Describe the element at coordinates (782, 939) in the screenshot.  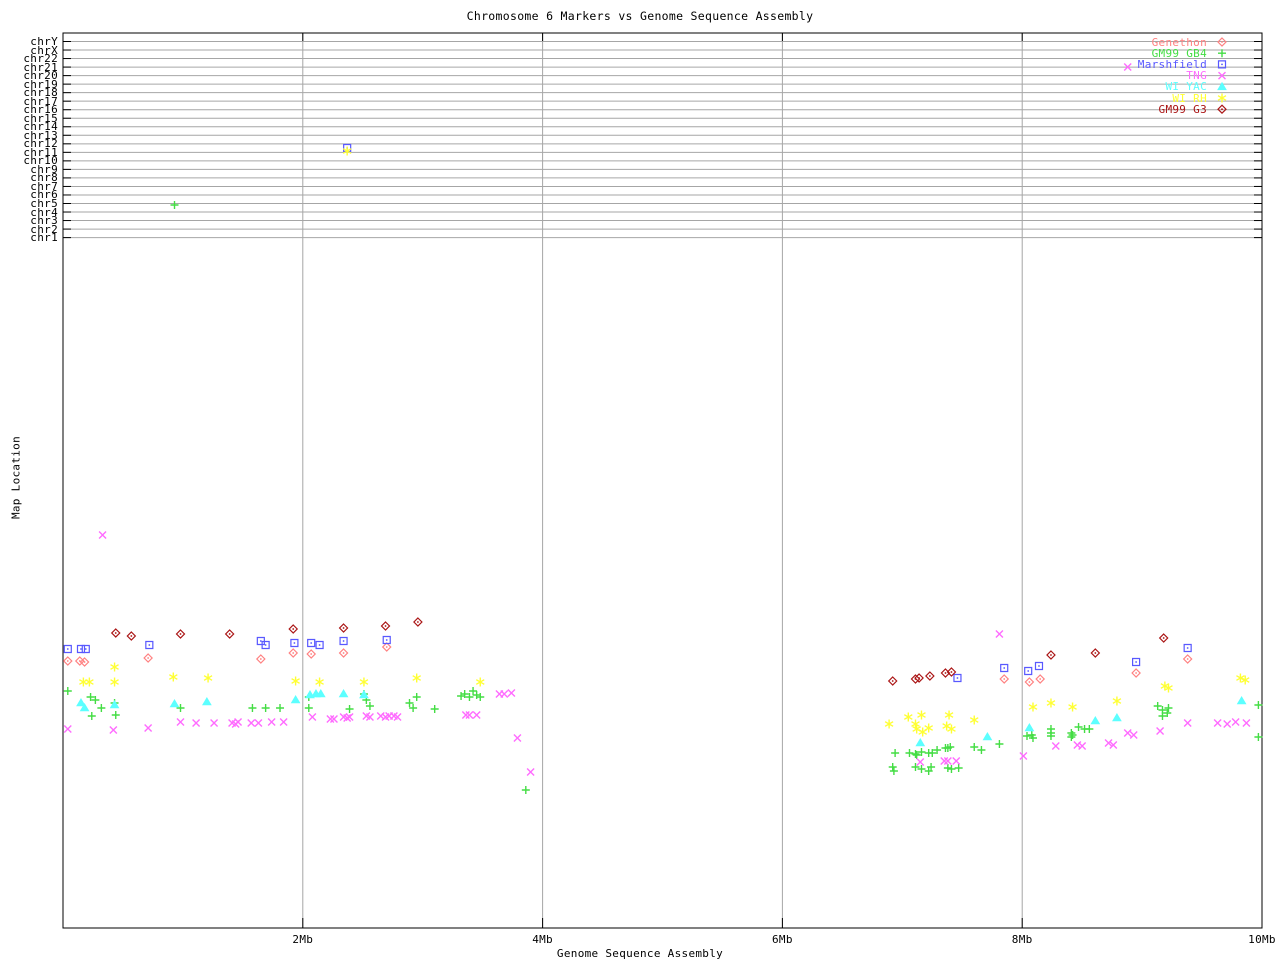
I see `x-tick-label-6Mb: 6Mb` at that location.